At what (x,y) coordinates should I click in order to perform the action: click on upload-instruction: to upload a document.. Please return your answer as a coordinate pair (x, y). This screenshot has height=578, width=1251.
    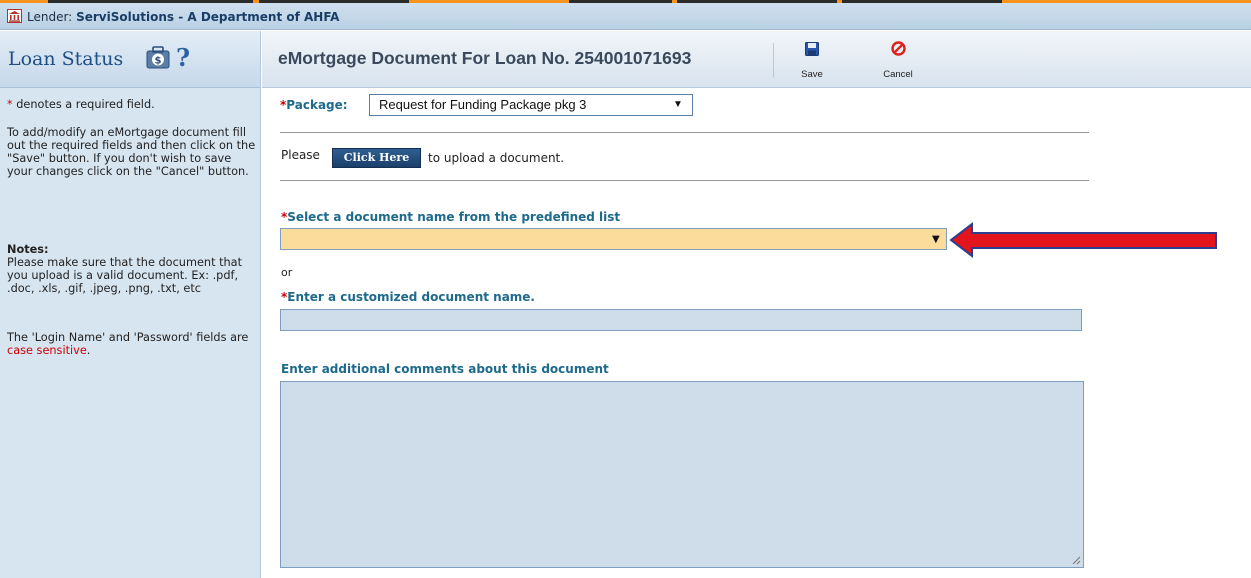
    Looking at the image, I should click on (496, 158).